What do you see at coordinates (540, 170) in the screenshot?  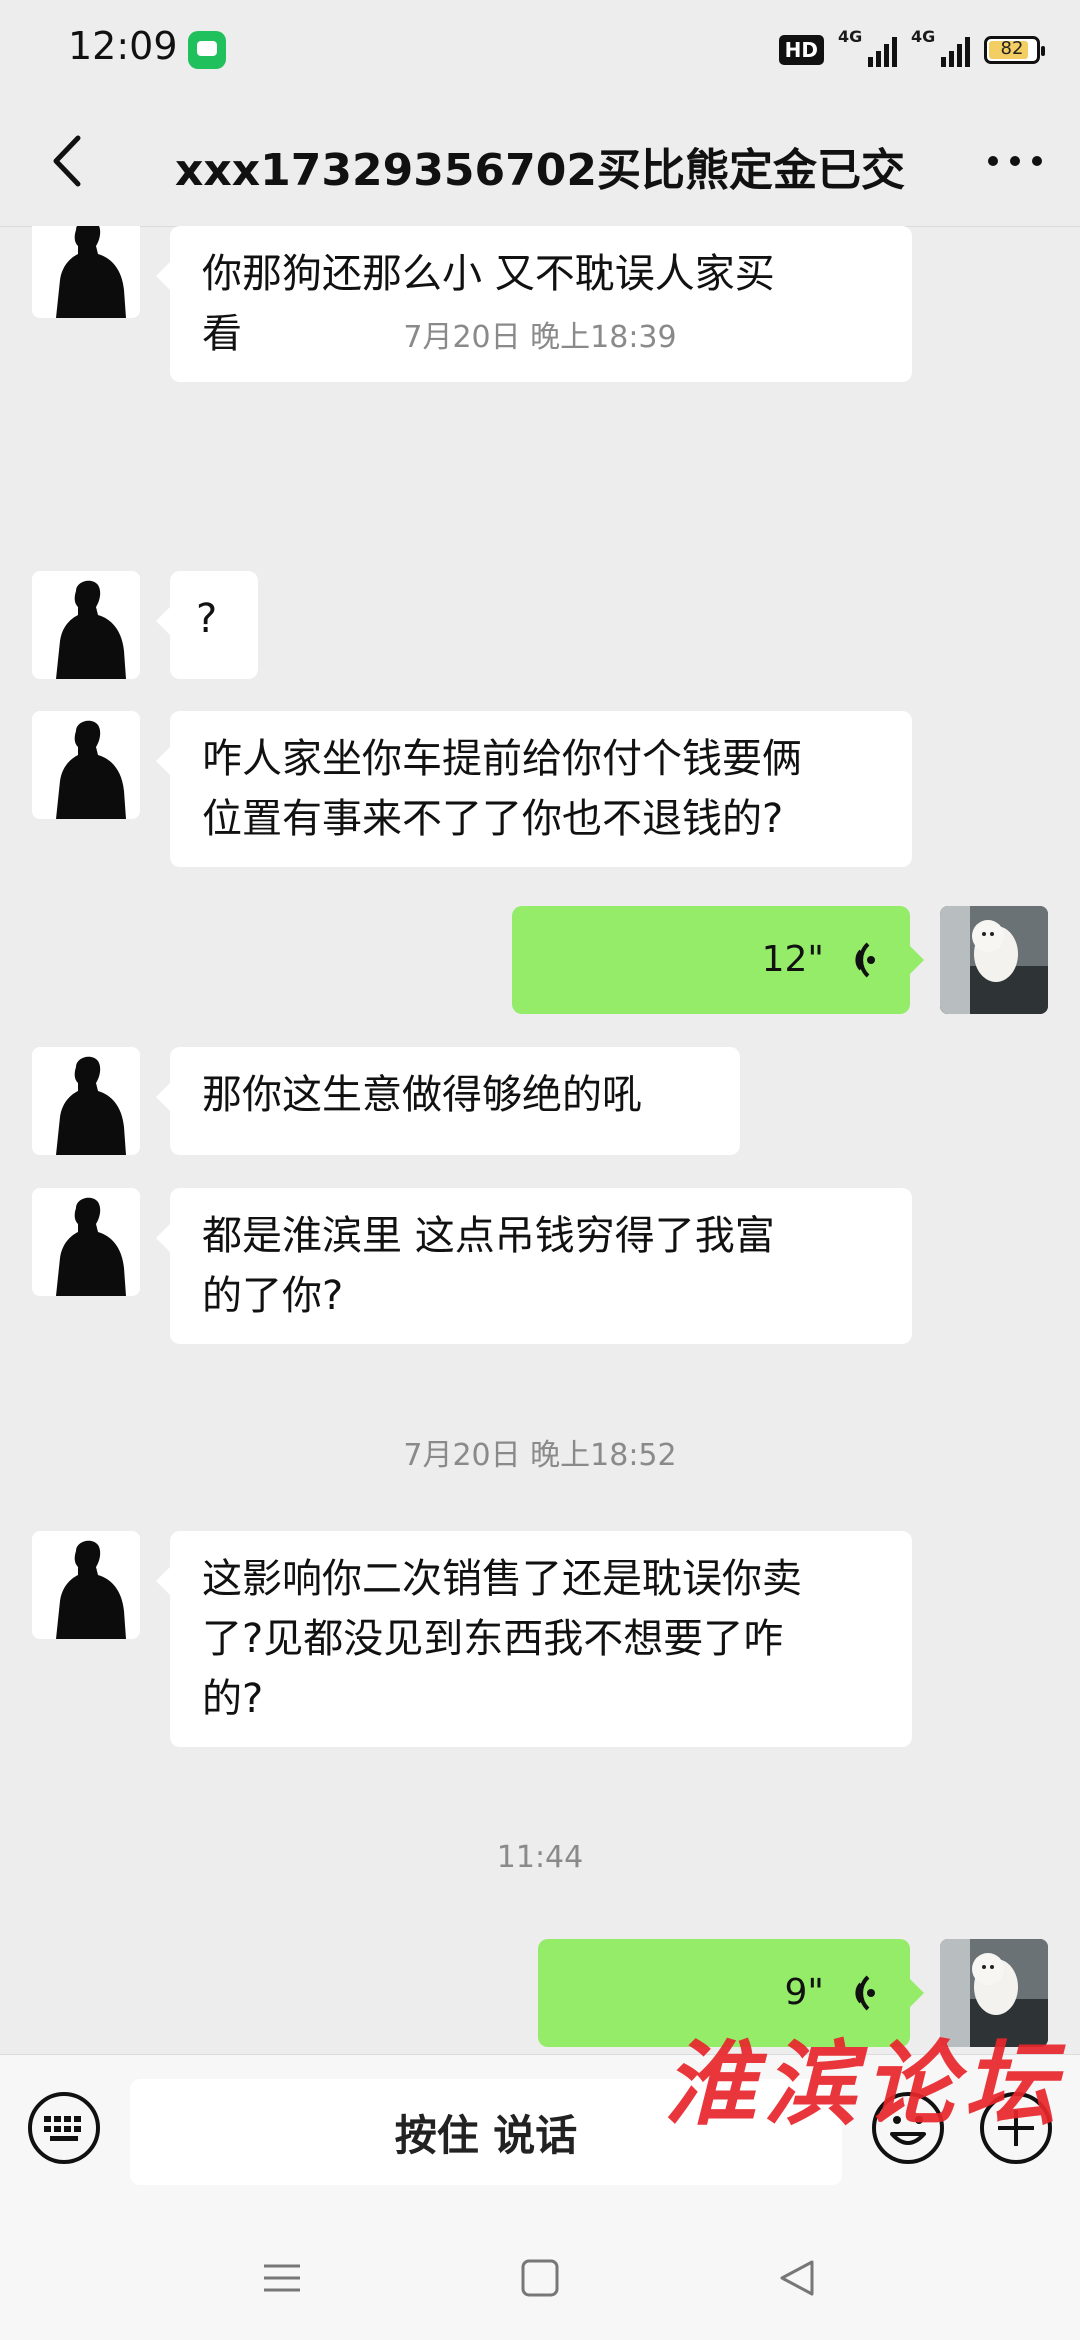 I see `chat-title: xxx17329356702买比熊定金已交` at bounding box center [540, 170].